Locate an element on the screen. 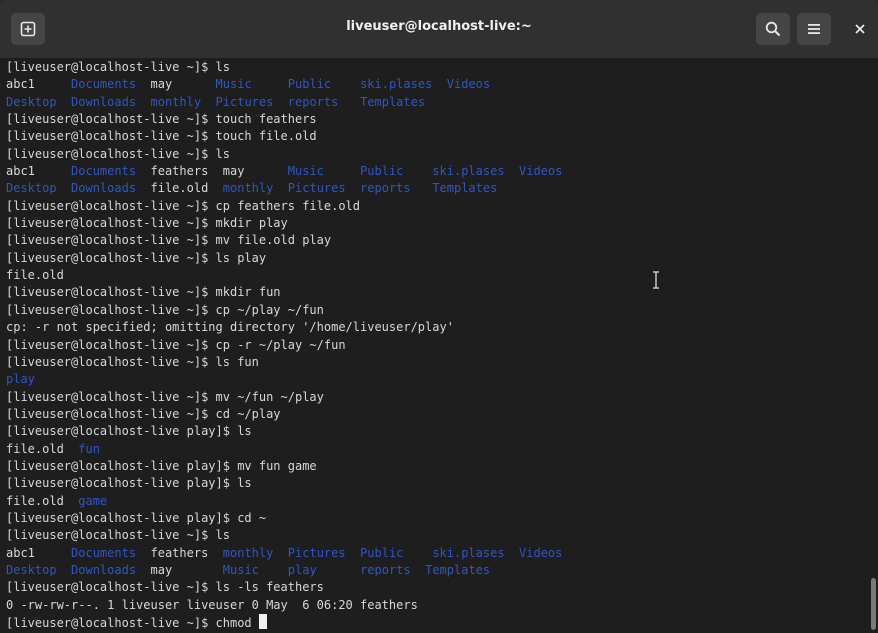 The image size is (878, 633). terminal-line: [liveuser@localhost-live ~]$ ls fun is located at coordinates (284, 362).